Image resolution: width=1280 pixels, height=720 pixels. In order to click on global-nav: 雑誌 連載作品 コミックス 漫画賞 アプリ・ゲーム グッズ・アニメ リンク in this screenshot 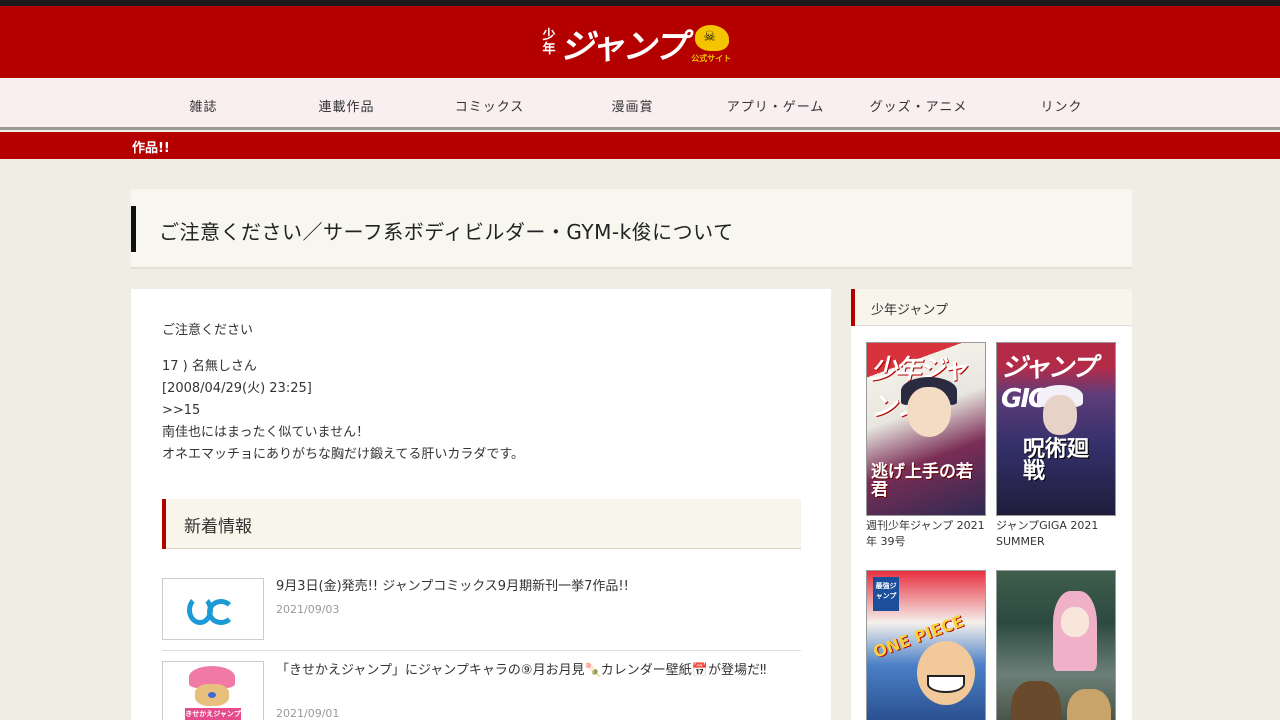, I will do `click(640, 104)`.